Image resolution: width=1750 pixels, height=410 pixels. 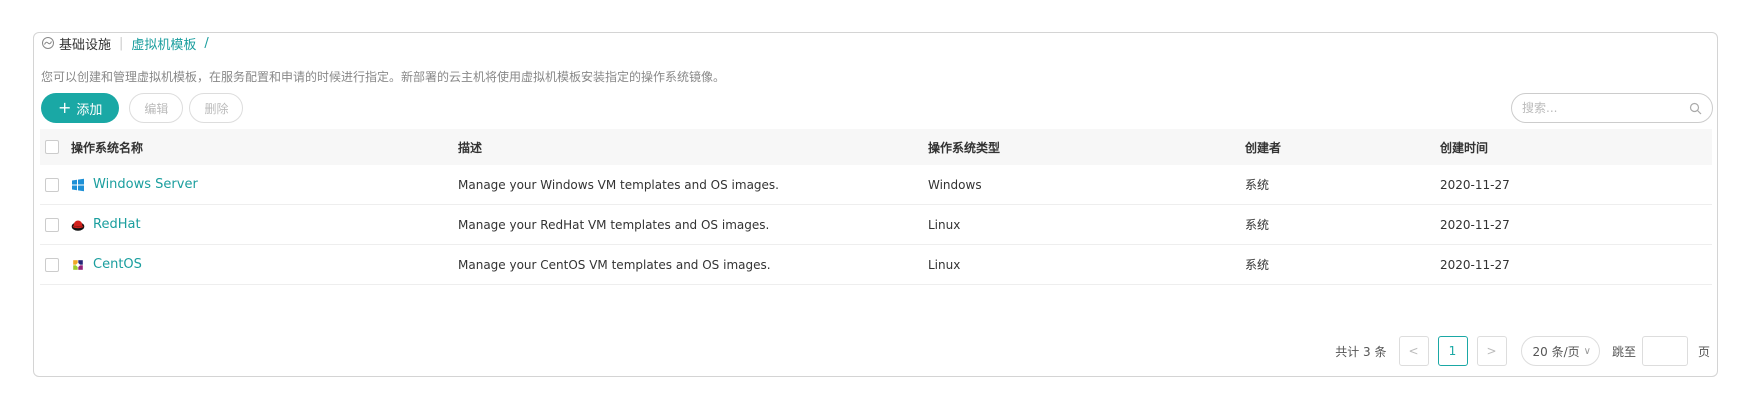 I want to click on page-number-button: 1, so click(x=1452, y=351).